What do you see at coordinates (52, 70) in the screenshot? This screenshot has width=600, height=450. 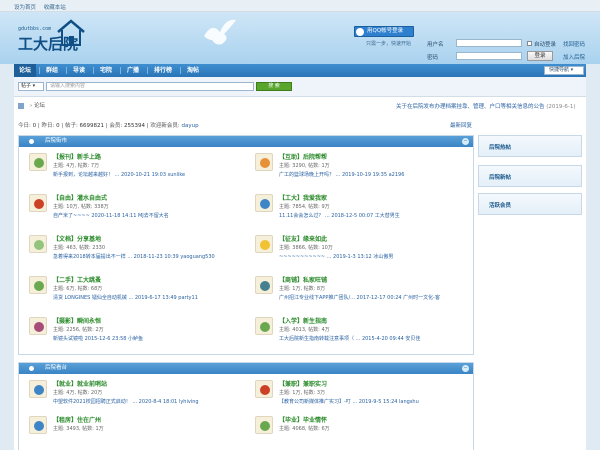 I see `nav-groups: 群组` at bounding box center [52, 70].